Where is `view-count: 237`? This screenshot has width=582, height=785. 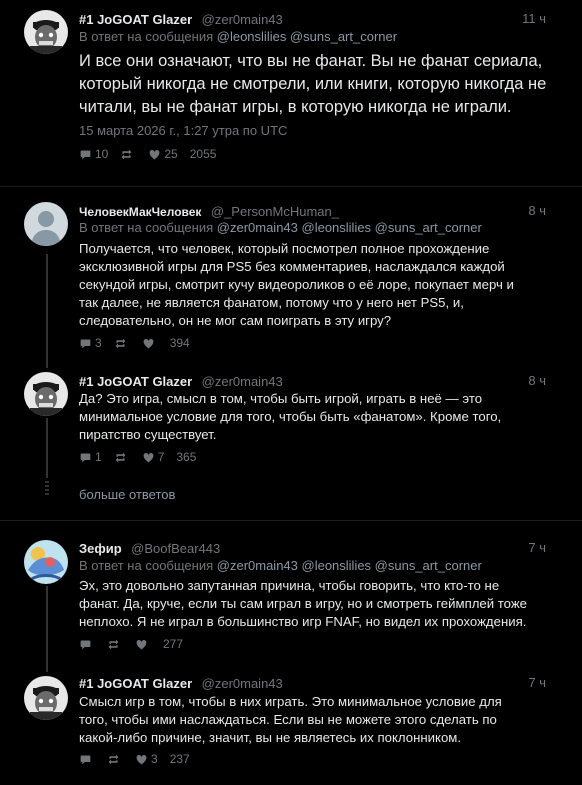 view-count: 237 is located at coordinates (180, 759).